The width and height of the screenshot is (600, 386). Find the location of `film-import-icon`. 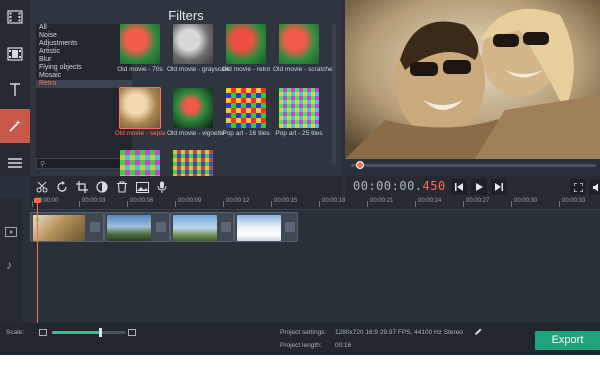

film-import-icon is located at coordinates (15, 17).